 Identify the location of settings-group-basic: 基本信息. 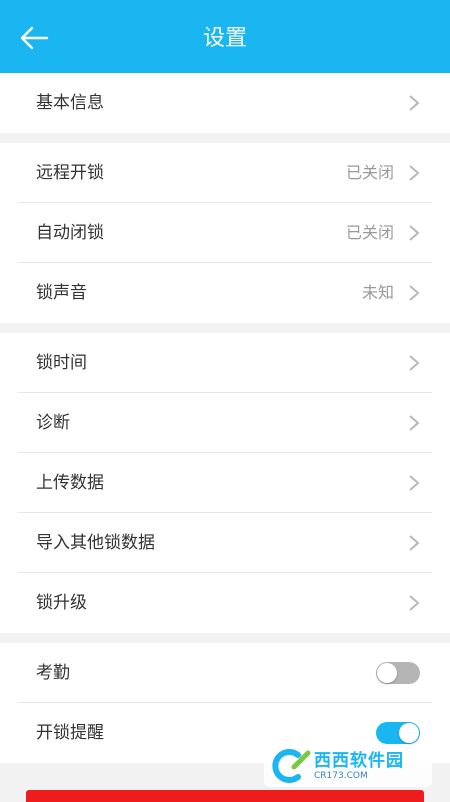
(225, 103).